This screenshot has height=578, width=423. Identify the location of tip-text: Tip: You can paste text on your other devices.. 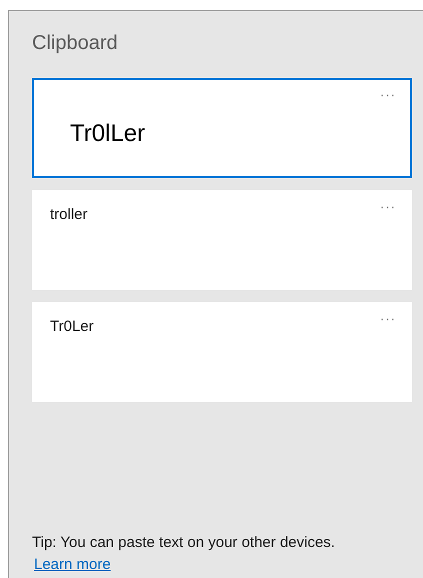
(183, 543).